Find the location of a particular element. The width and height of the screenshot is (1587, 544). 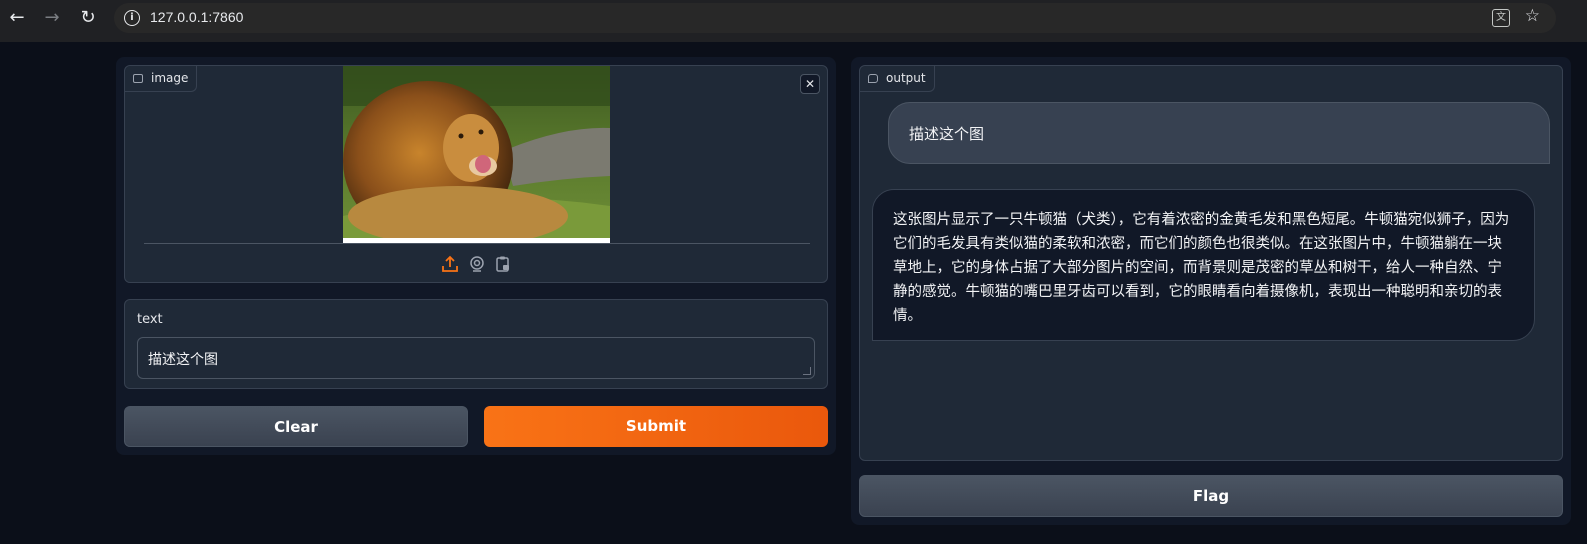

resize-handle is located at coordinates (807, 371).